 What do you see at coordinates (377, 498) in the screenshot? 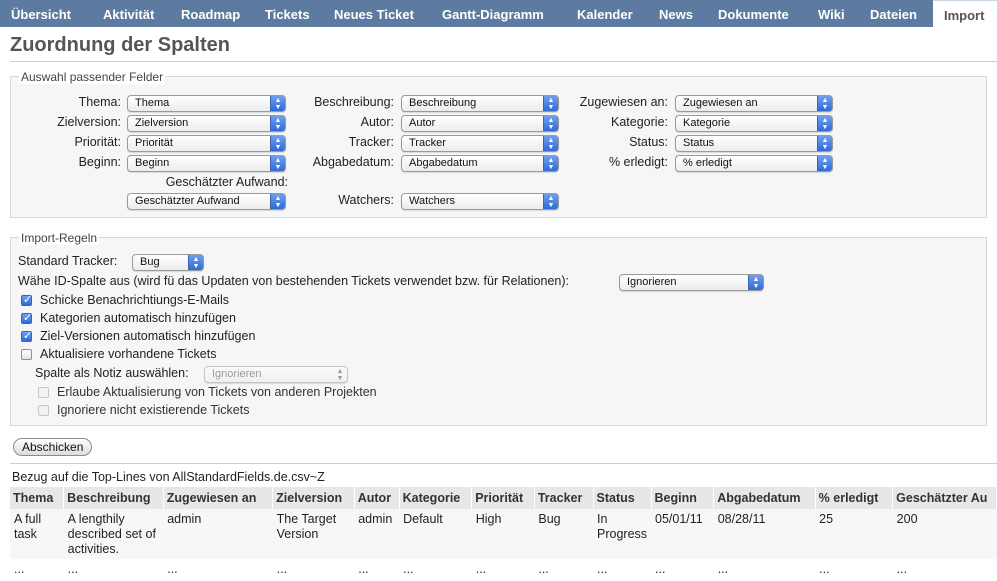
I see `column-header: Autor` at bounding box center [377, 498].